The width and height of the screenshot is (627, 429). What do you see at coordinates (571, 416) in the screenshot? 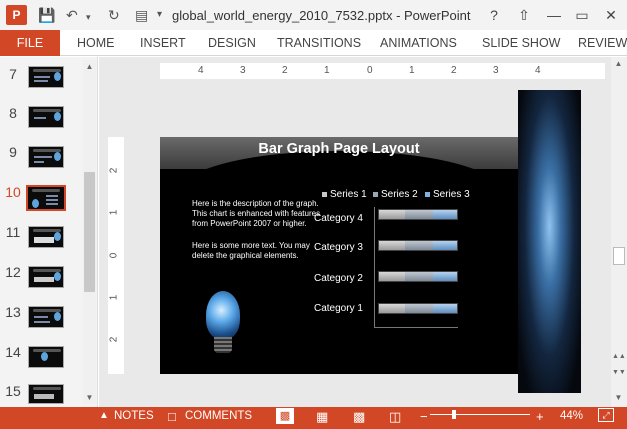
I see `zoom-level: 44%` at bounding box center [571, 416].